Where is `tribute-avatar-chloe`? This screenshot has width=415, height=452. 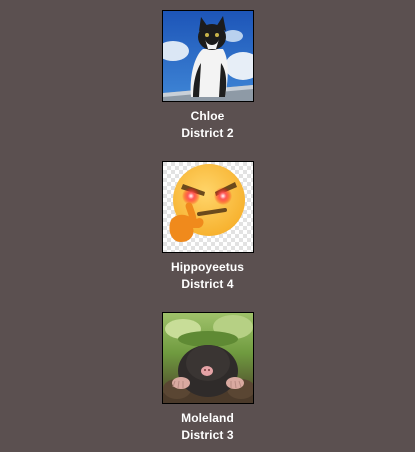
tribute-avatar-chloe is located at coordinates (207, 56).